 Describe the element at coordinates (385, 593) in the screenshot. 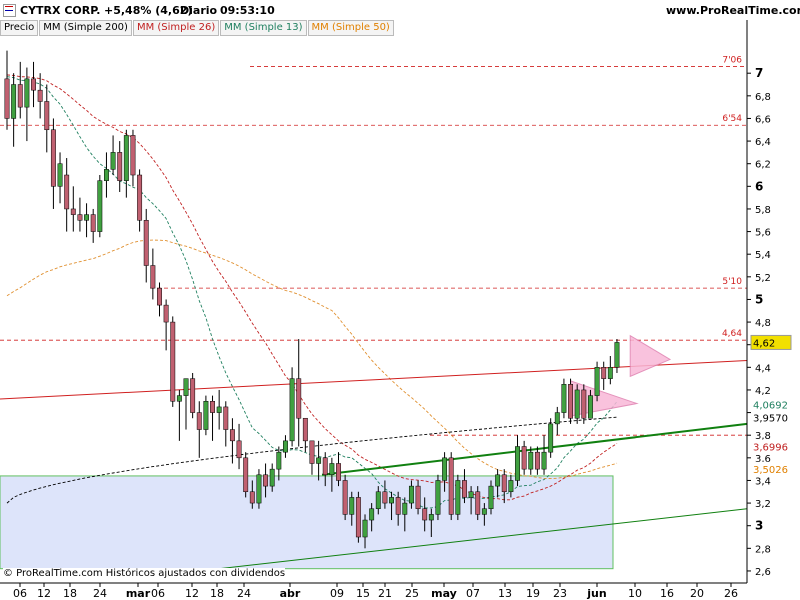

I see `x-tick-label: 21` at that location.